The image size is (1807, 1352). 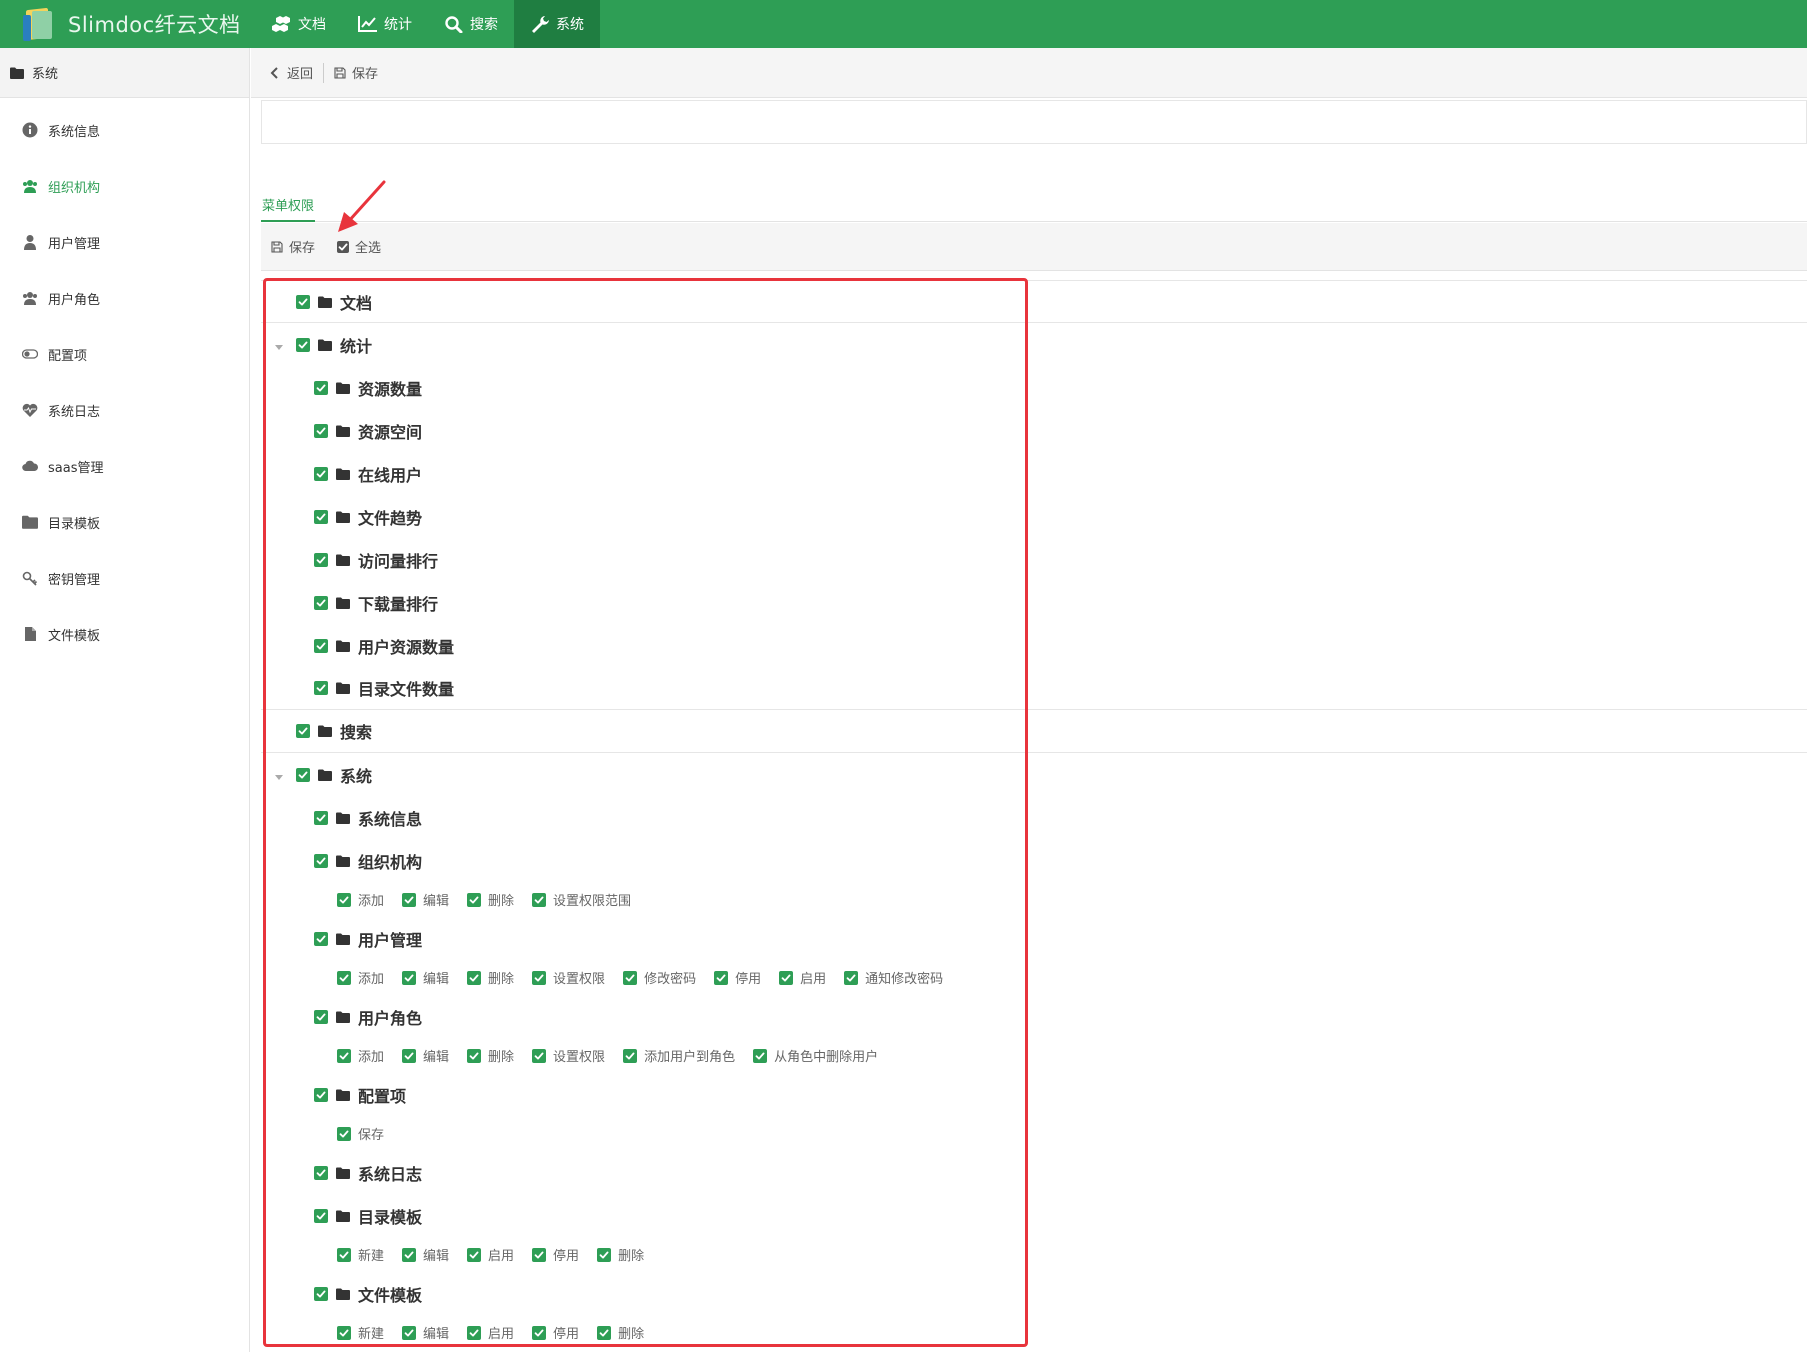 I want to click on sidebar-item-config: 配置项, so click(x=124, y=354).